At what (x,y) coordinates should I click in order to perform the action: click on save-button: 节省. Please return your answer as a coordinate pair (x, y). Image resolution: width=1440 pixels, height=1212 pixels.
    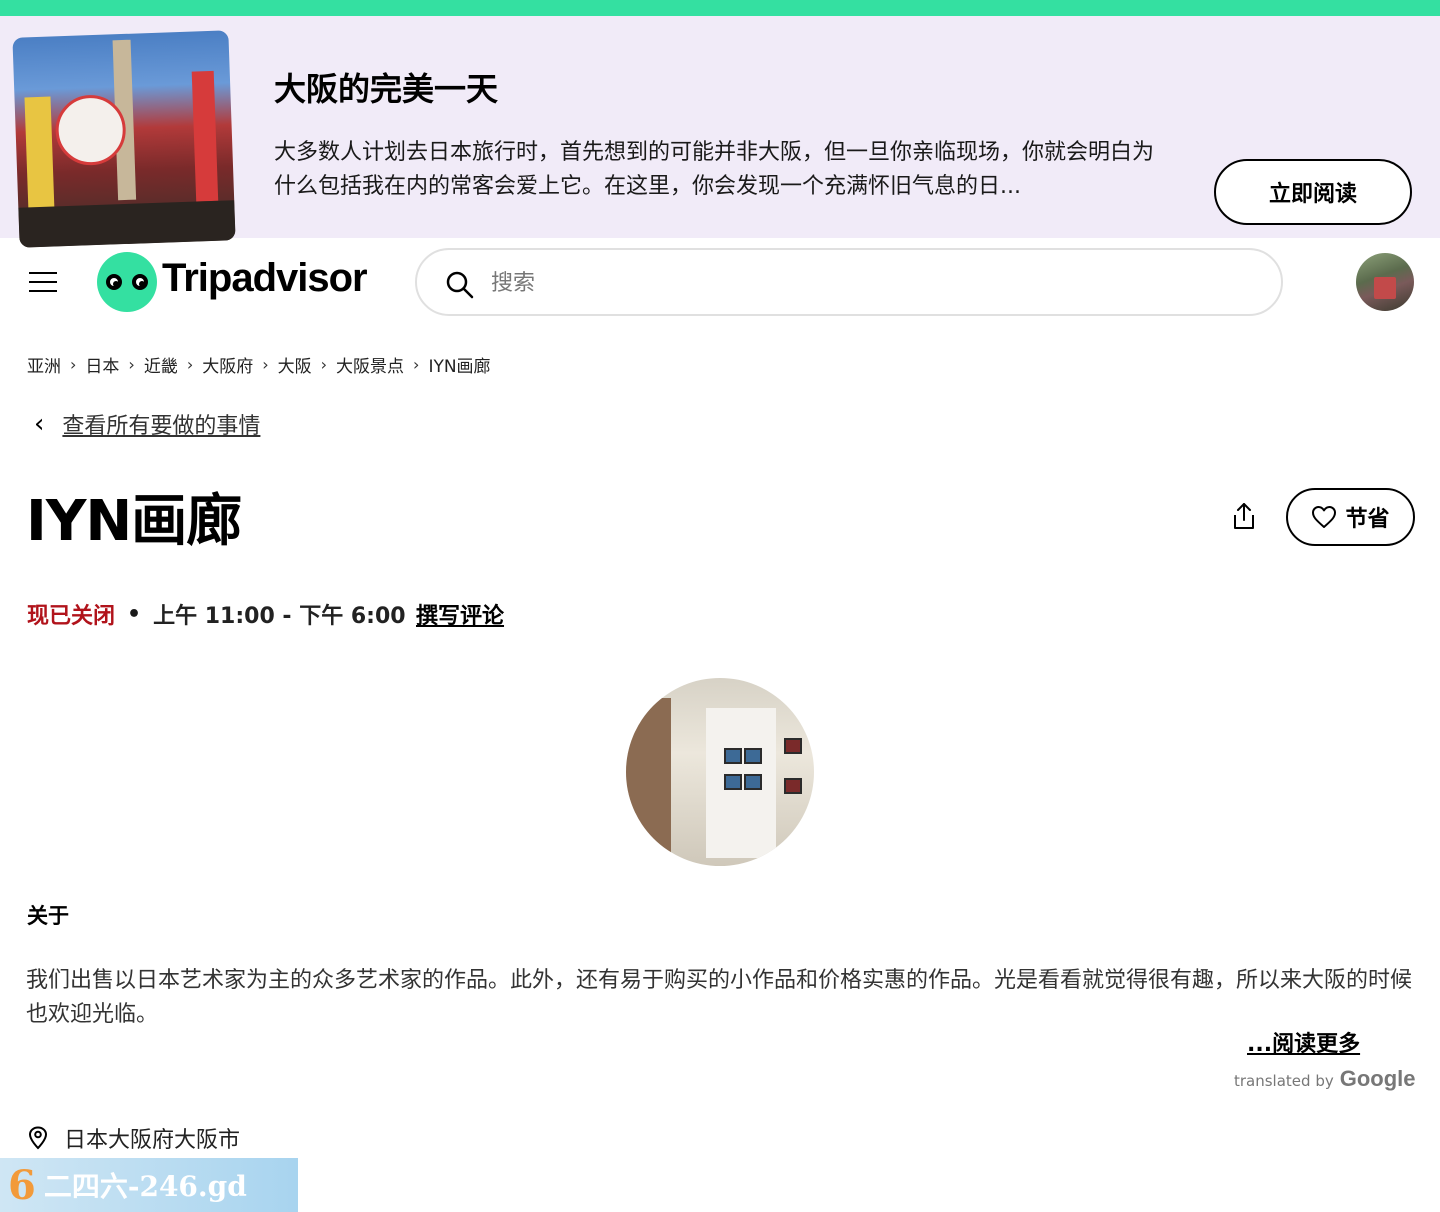
    Looking at the image, I should click on (1350, 517).